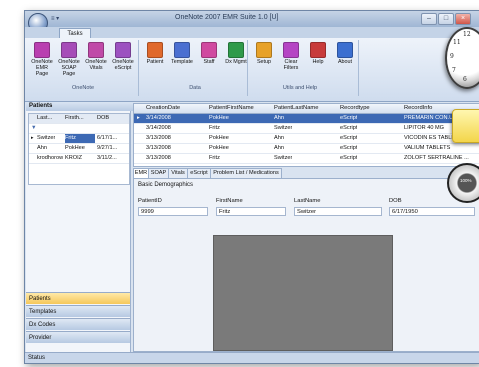 The height and width of the screenshot is (367, 479). I want to click on patient-icon, so click(155, 50).